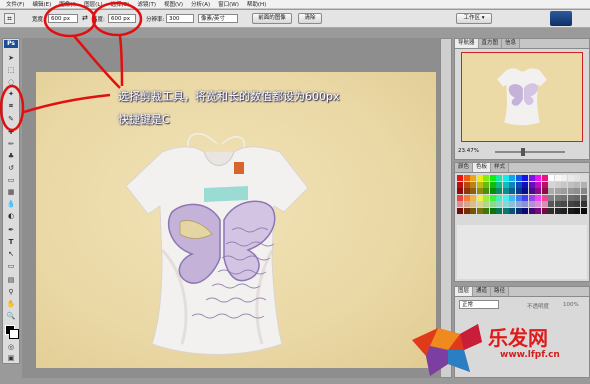  Describe the element at coordinates (571, 305) in the screenshot. I see `opacity-value: 100%` at that location.